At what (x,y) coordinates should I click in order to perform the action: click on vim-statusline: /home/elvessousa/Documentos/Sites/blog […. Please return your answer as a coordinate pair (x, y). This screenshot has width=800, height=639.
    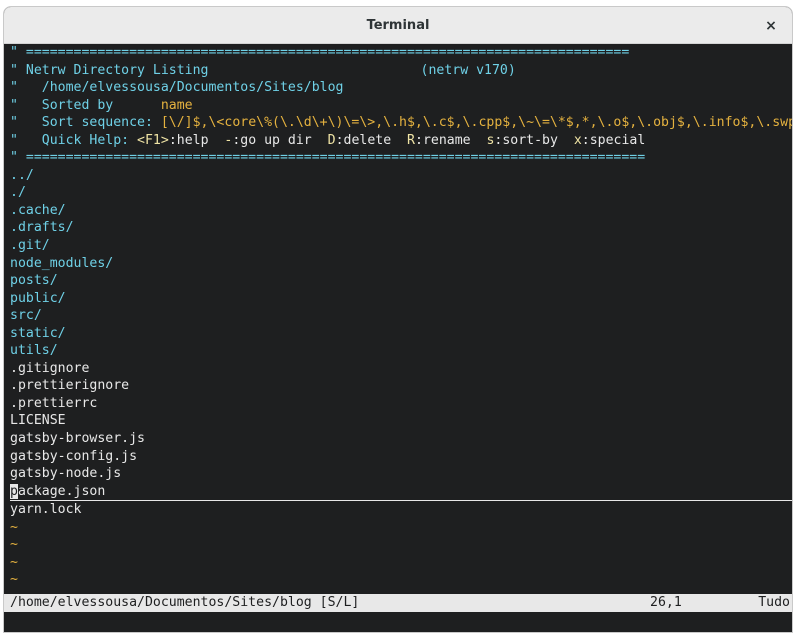
    Looking at the image, I should click on (398, 603).